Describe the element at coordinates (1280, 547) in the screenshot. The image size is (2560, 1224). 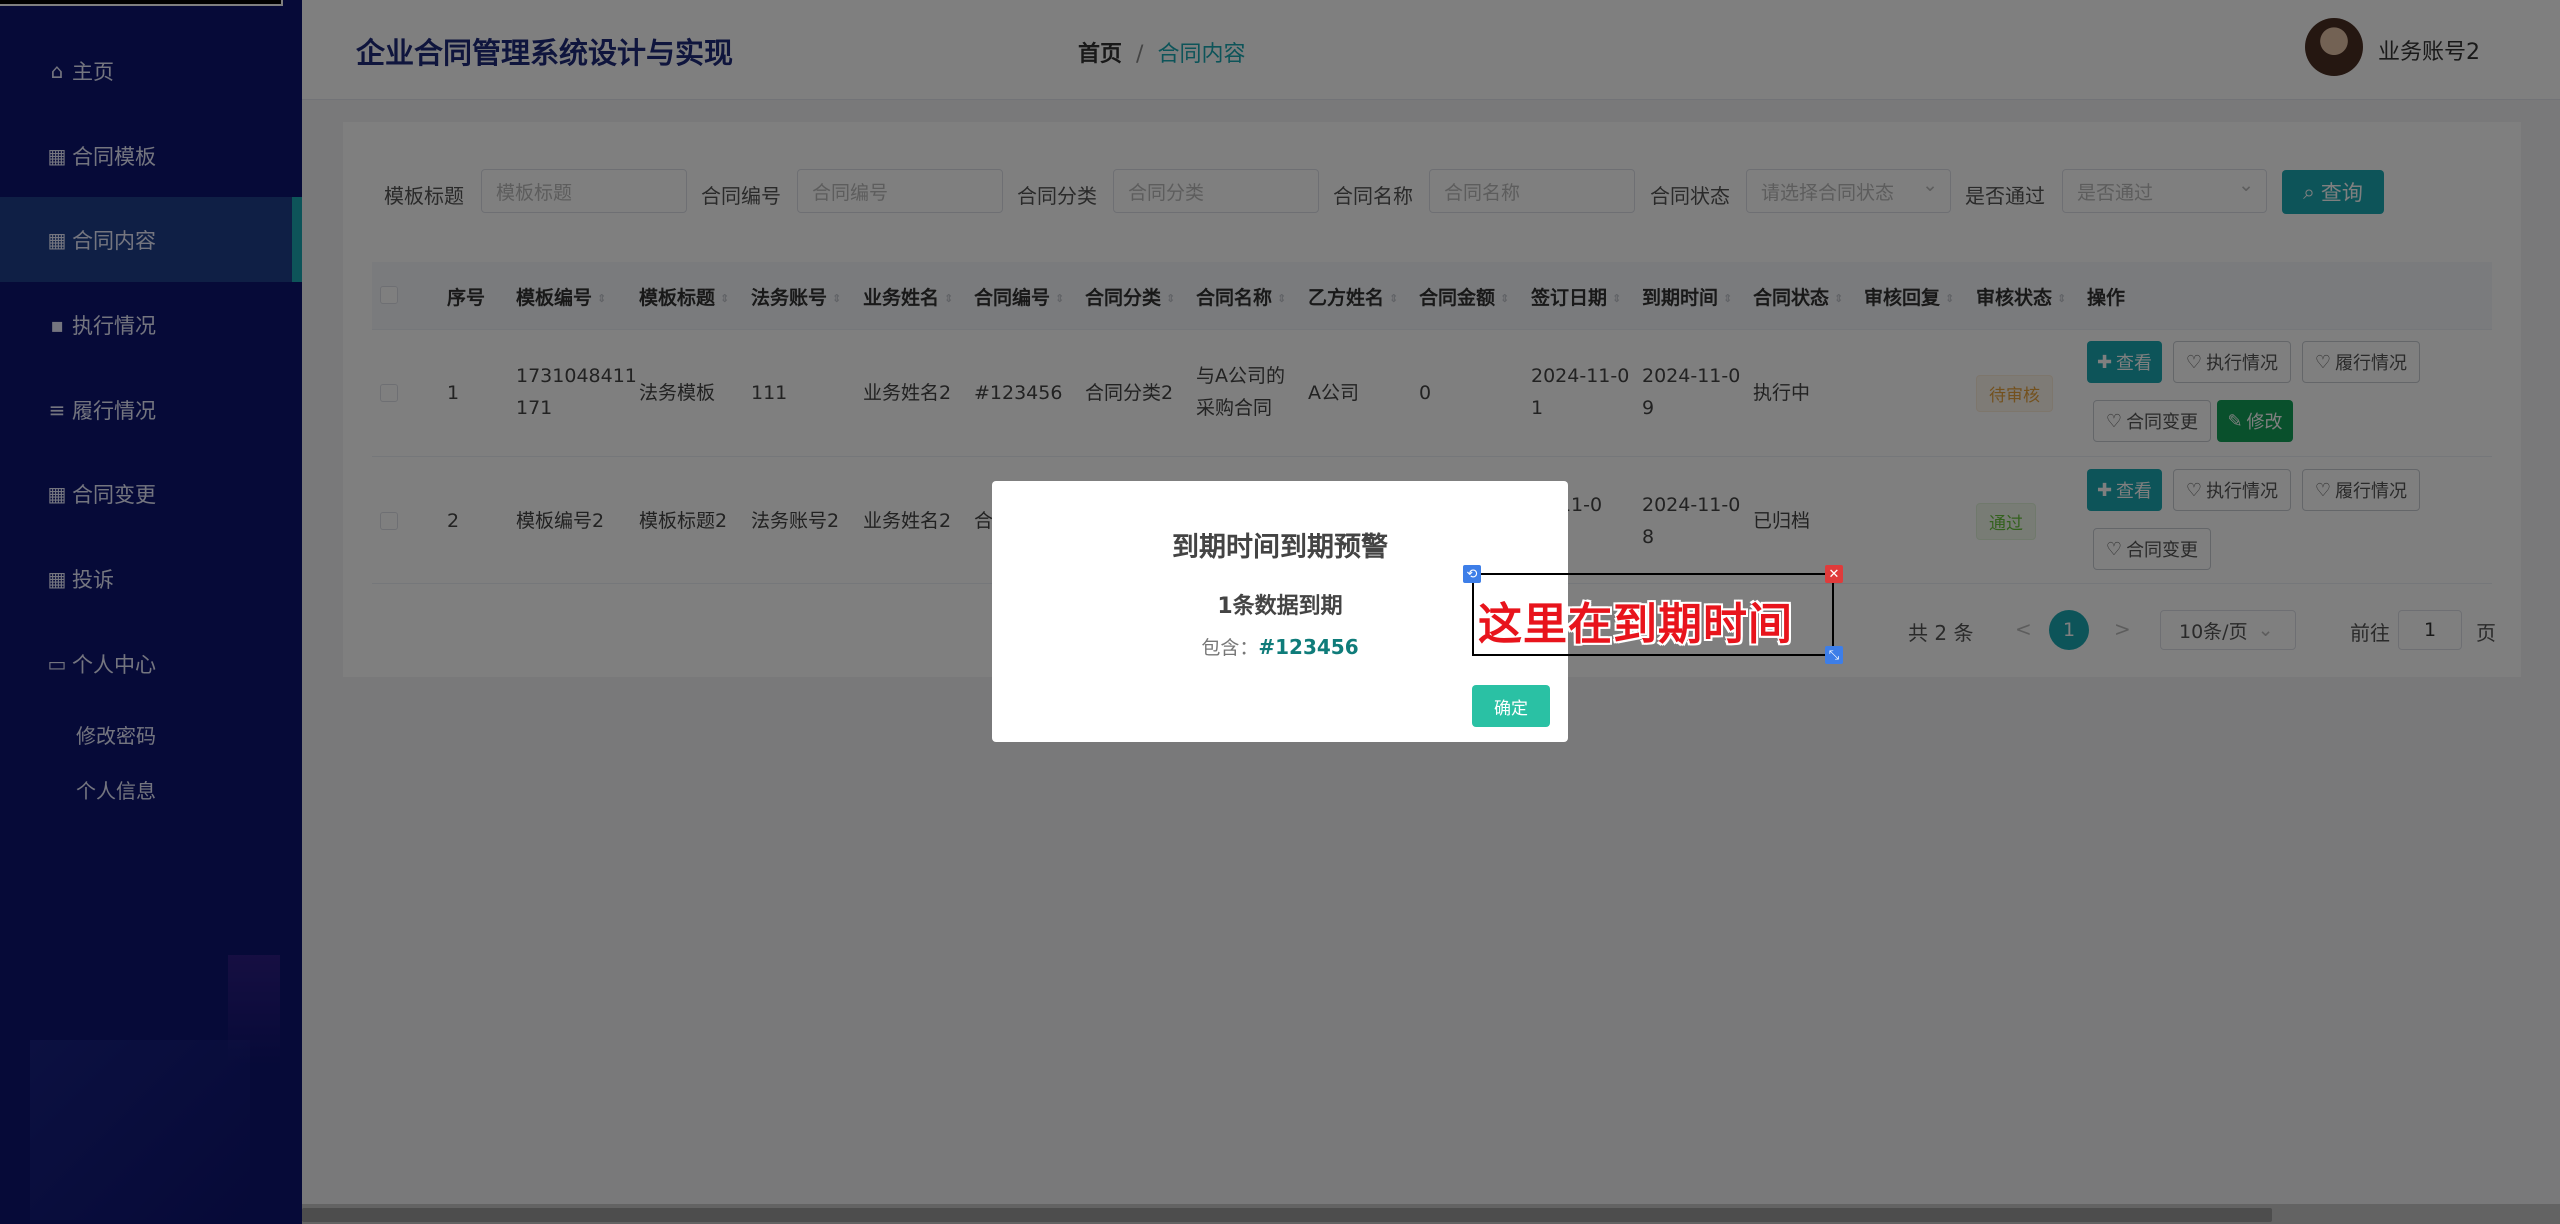
I see `dialog-title: 到期时间到期预警` at that location.